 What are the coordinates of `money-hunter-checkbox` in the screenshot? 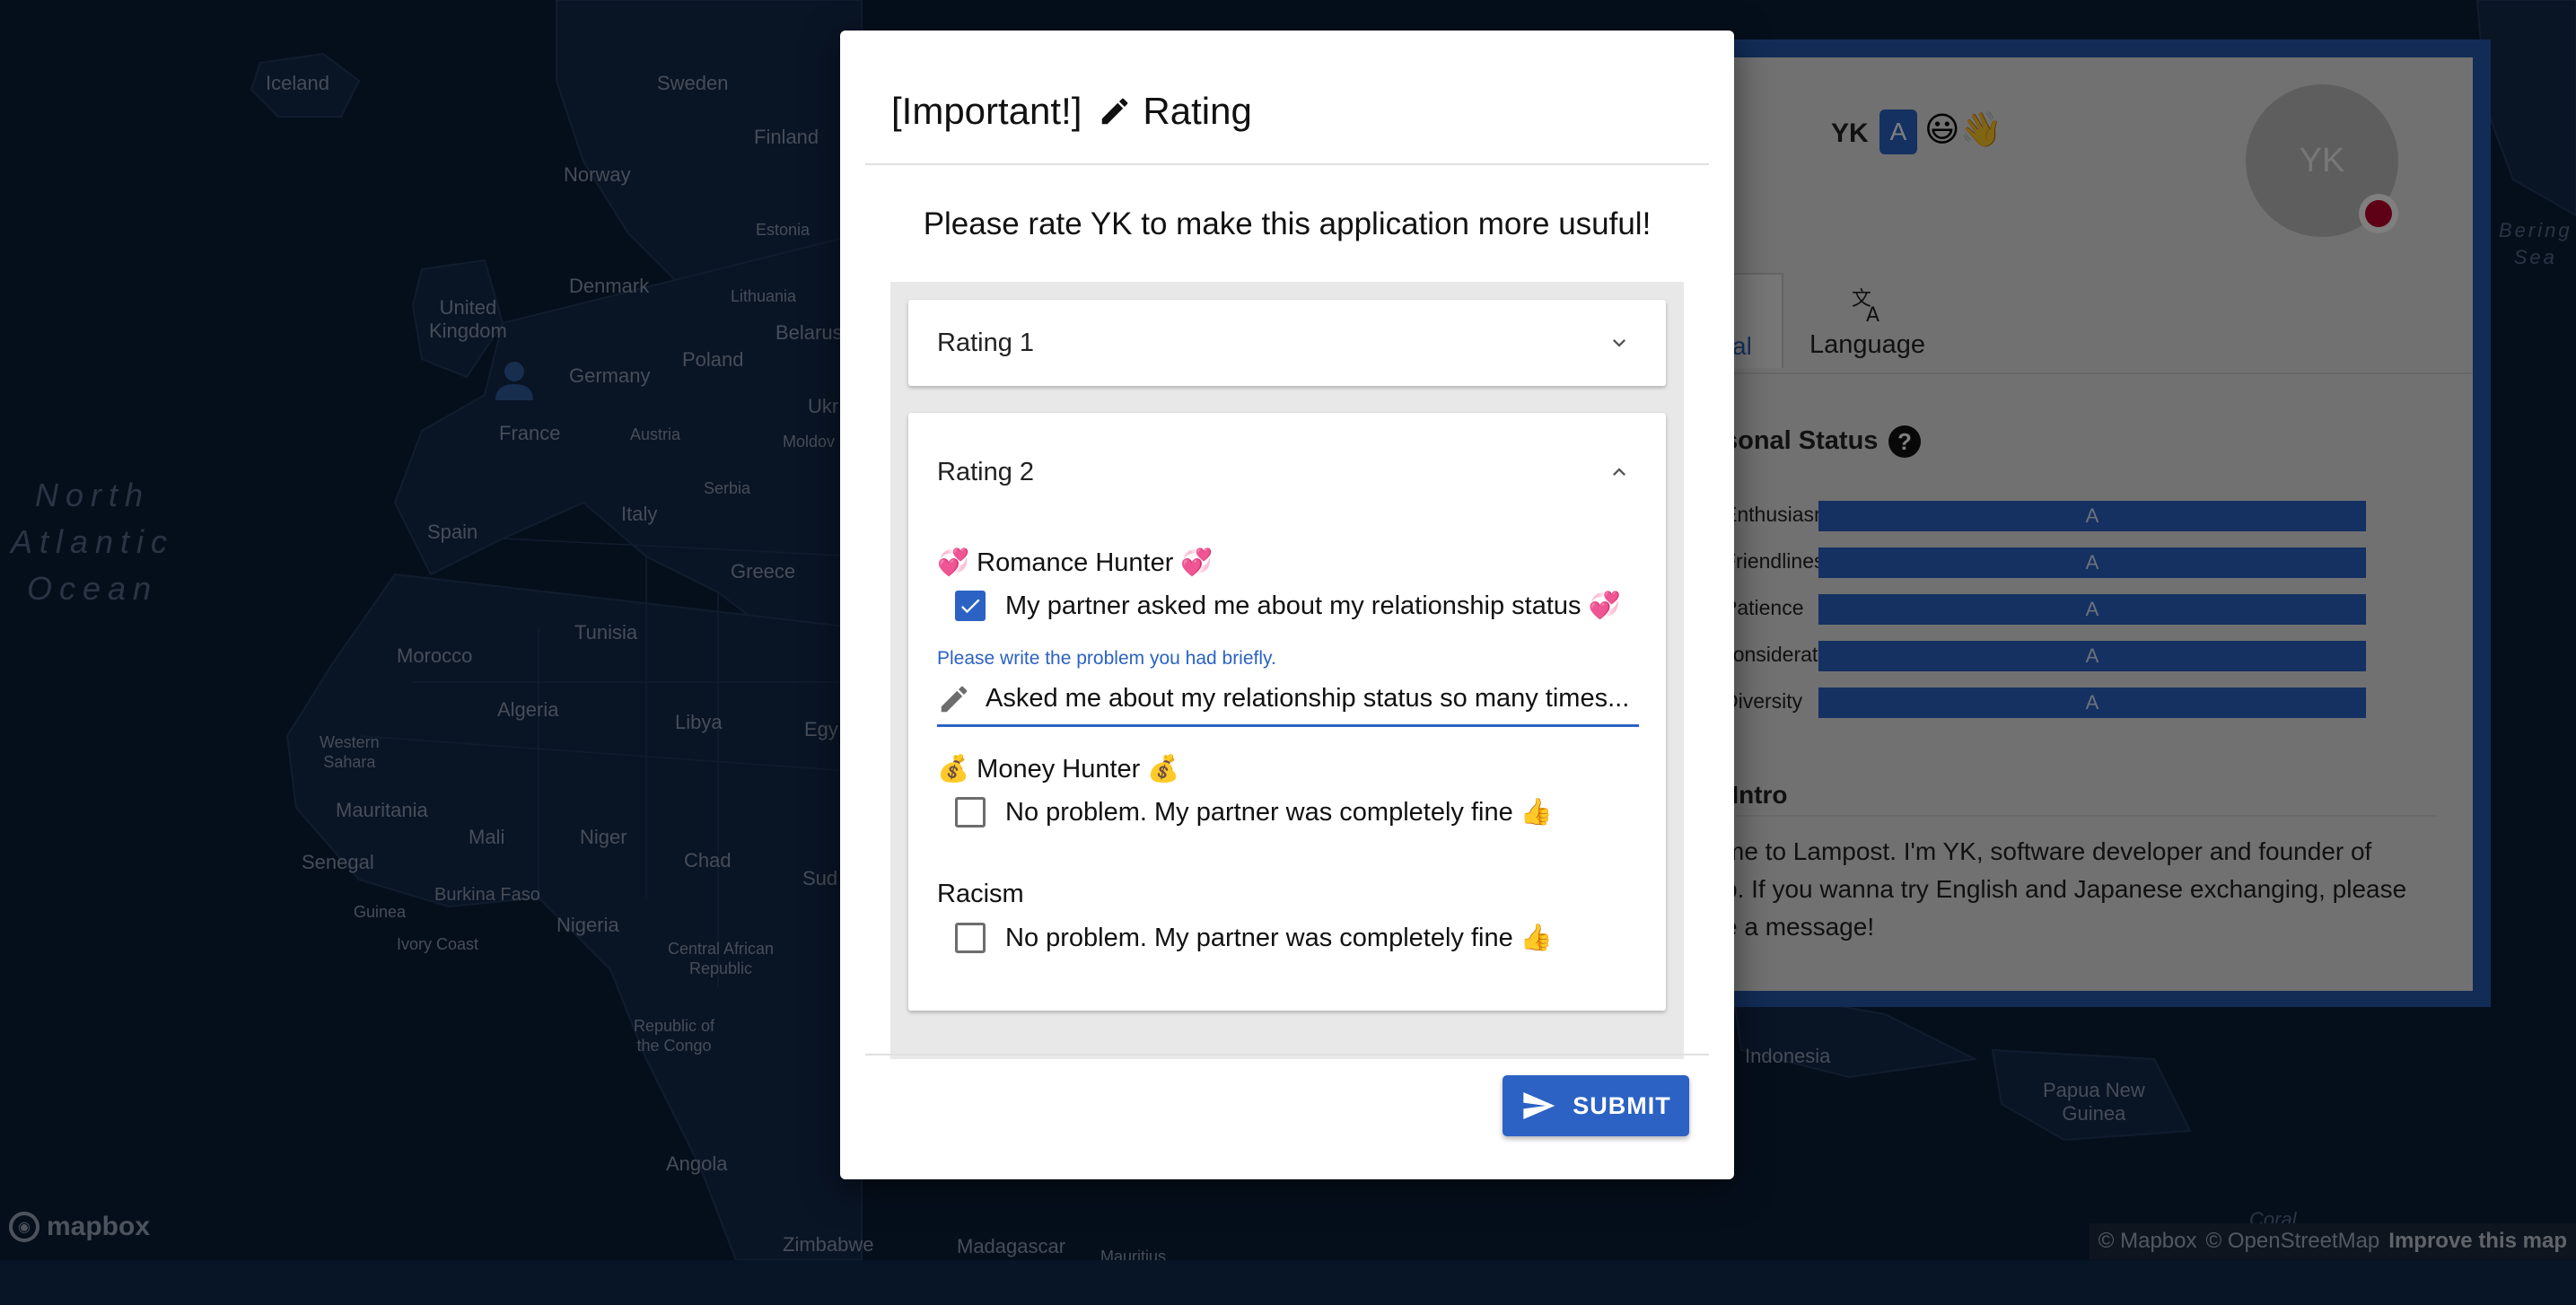 It's located at (970, 812).